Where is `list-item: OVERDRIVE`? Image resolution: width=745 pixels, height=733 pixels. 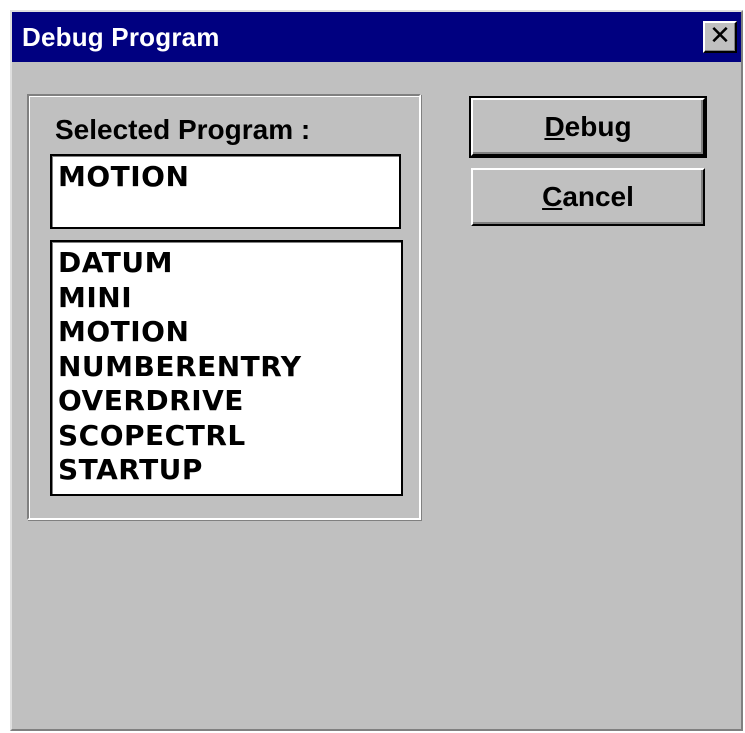 list-item: OVERDRIVE is located at coordinates (229, 401).